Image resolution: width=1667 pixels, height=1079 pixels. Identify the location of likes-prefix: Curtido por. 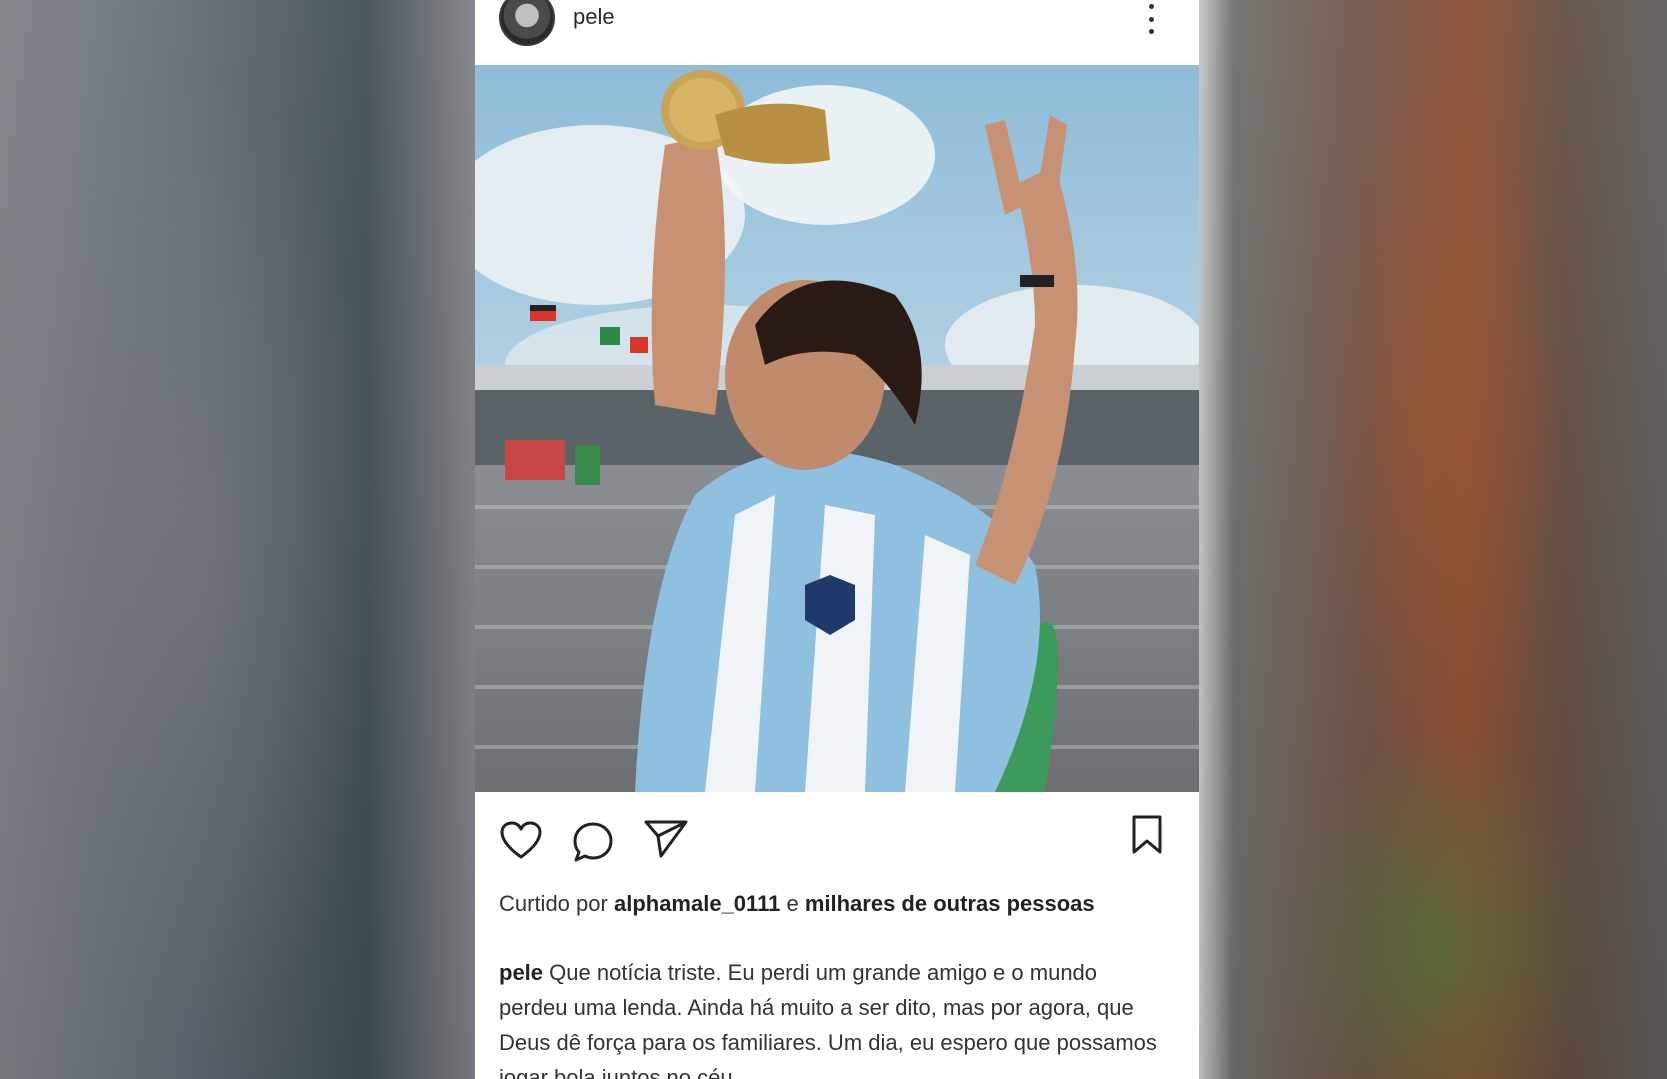
(553, 903).